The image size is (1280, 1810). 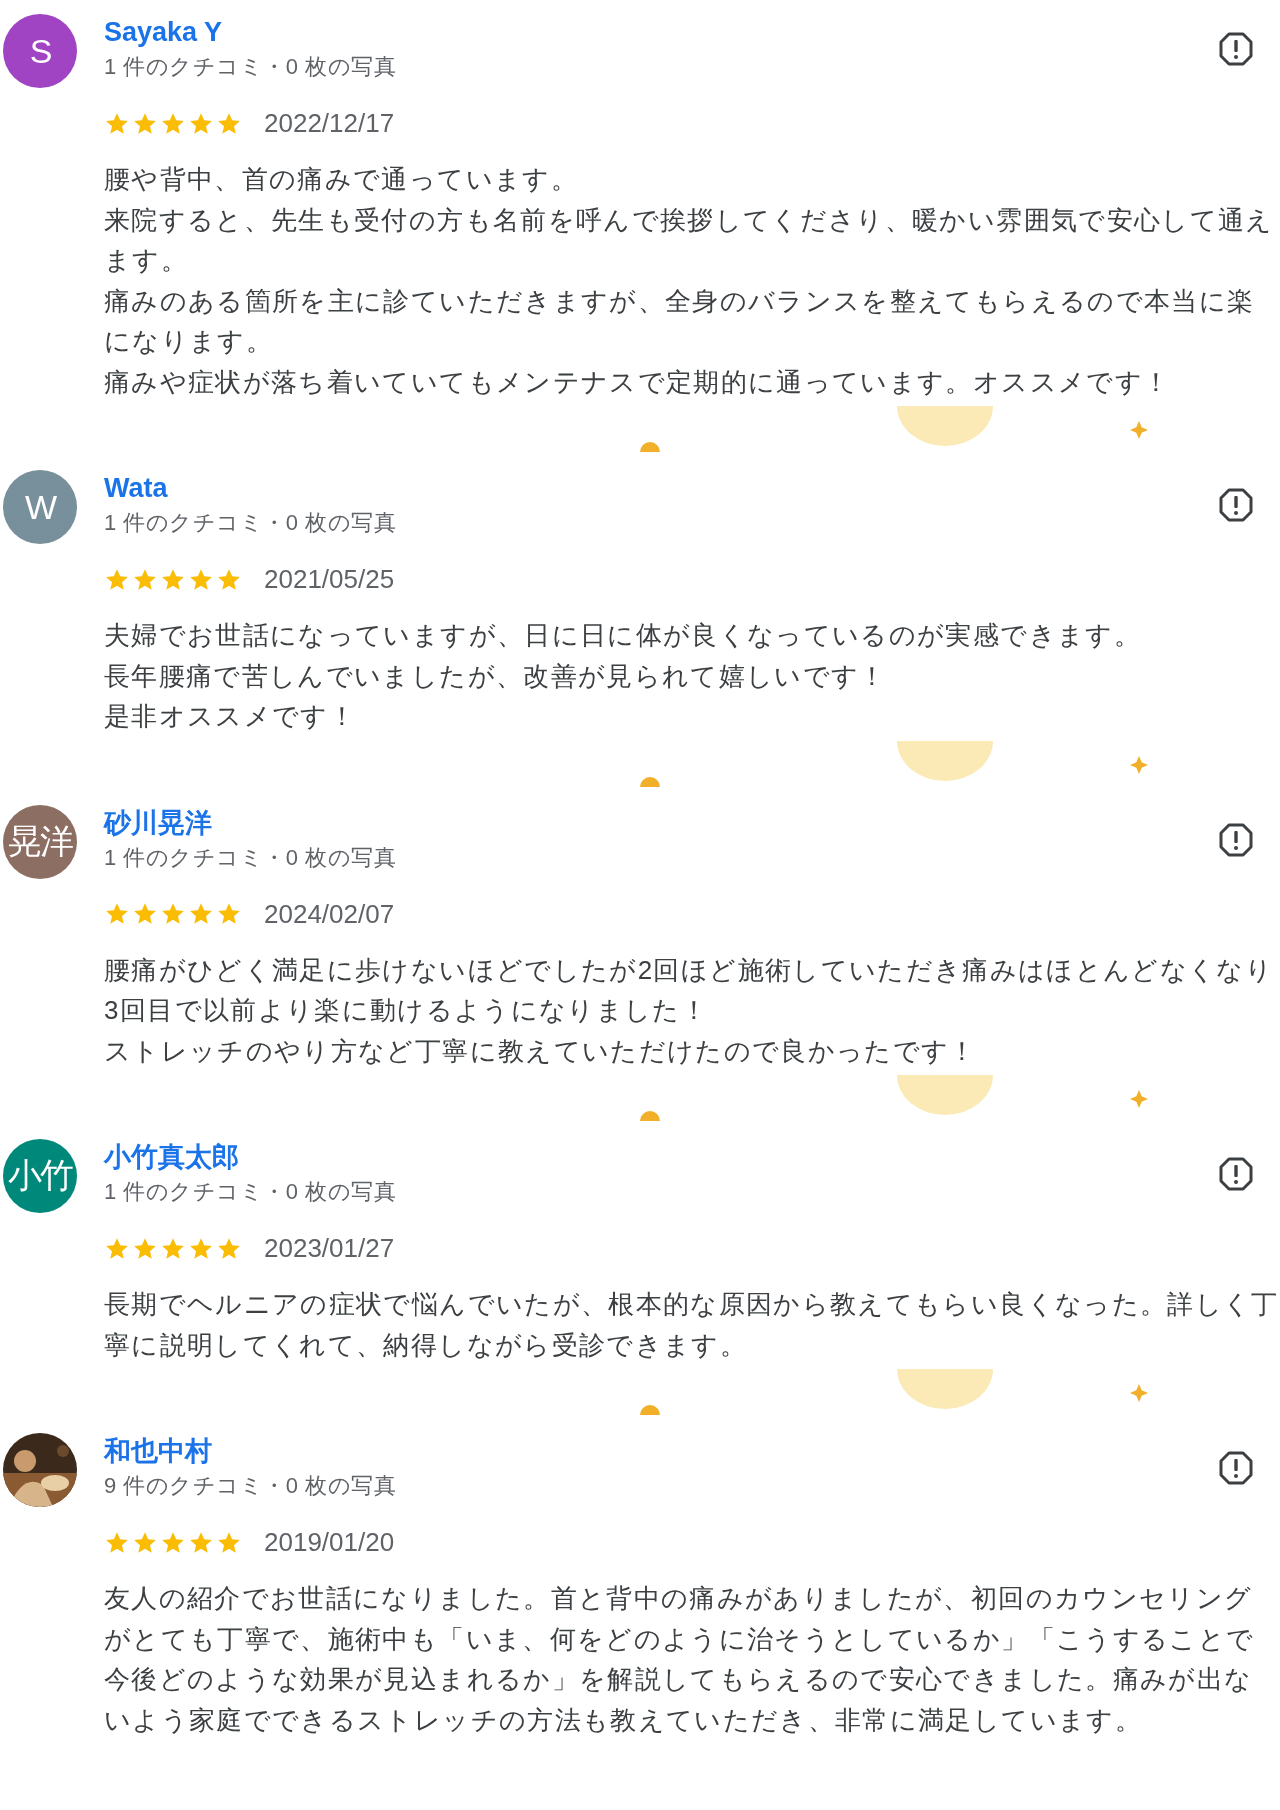 I want to click on review-date: 2019/01/20, so click(x=329, y=1542).